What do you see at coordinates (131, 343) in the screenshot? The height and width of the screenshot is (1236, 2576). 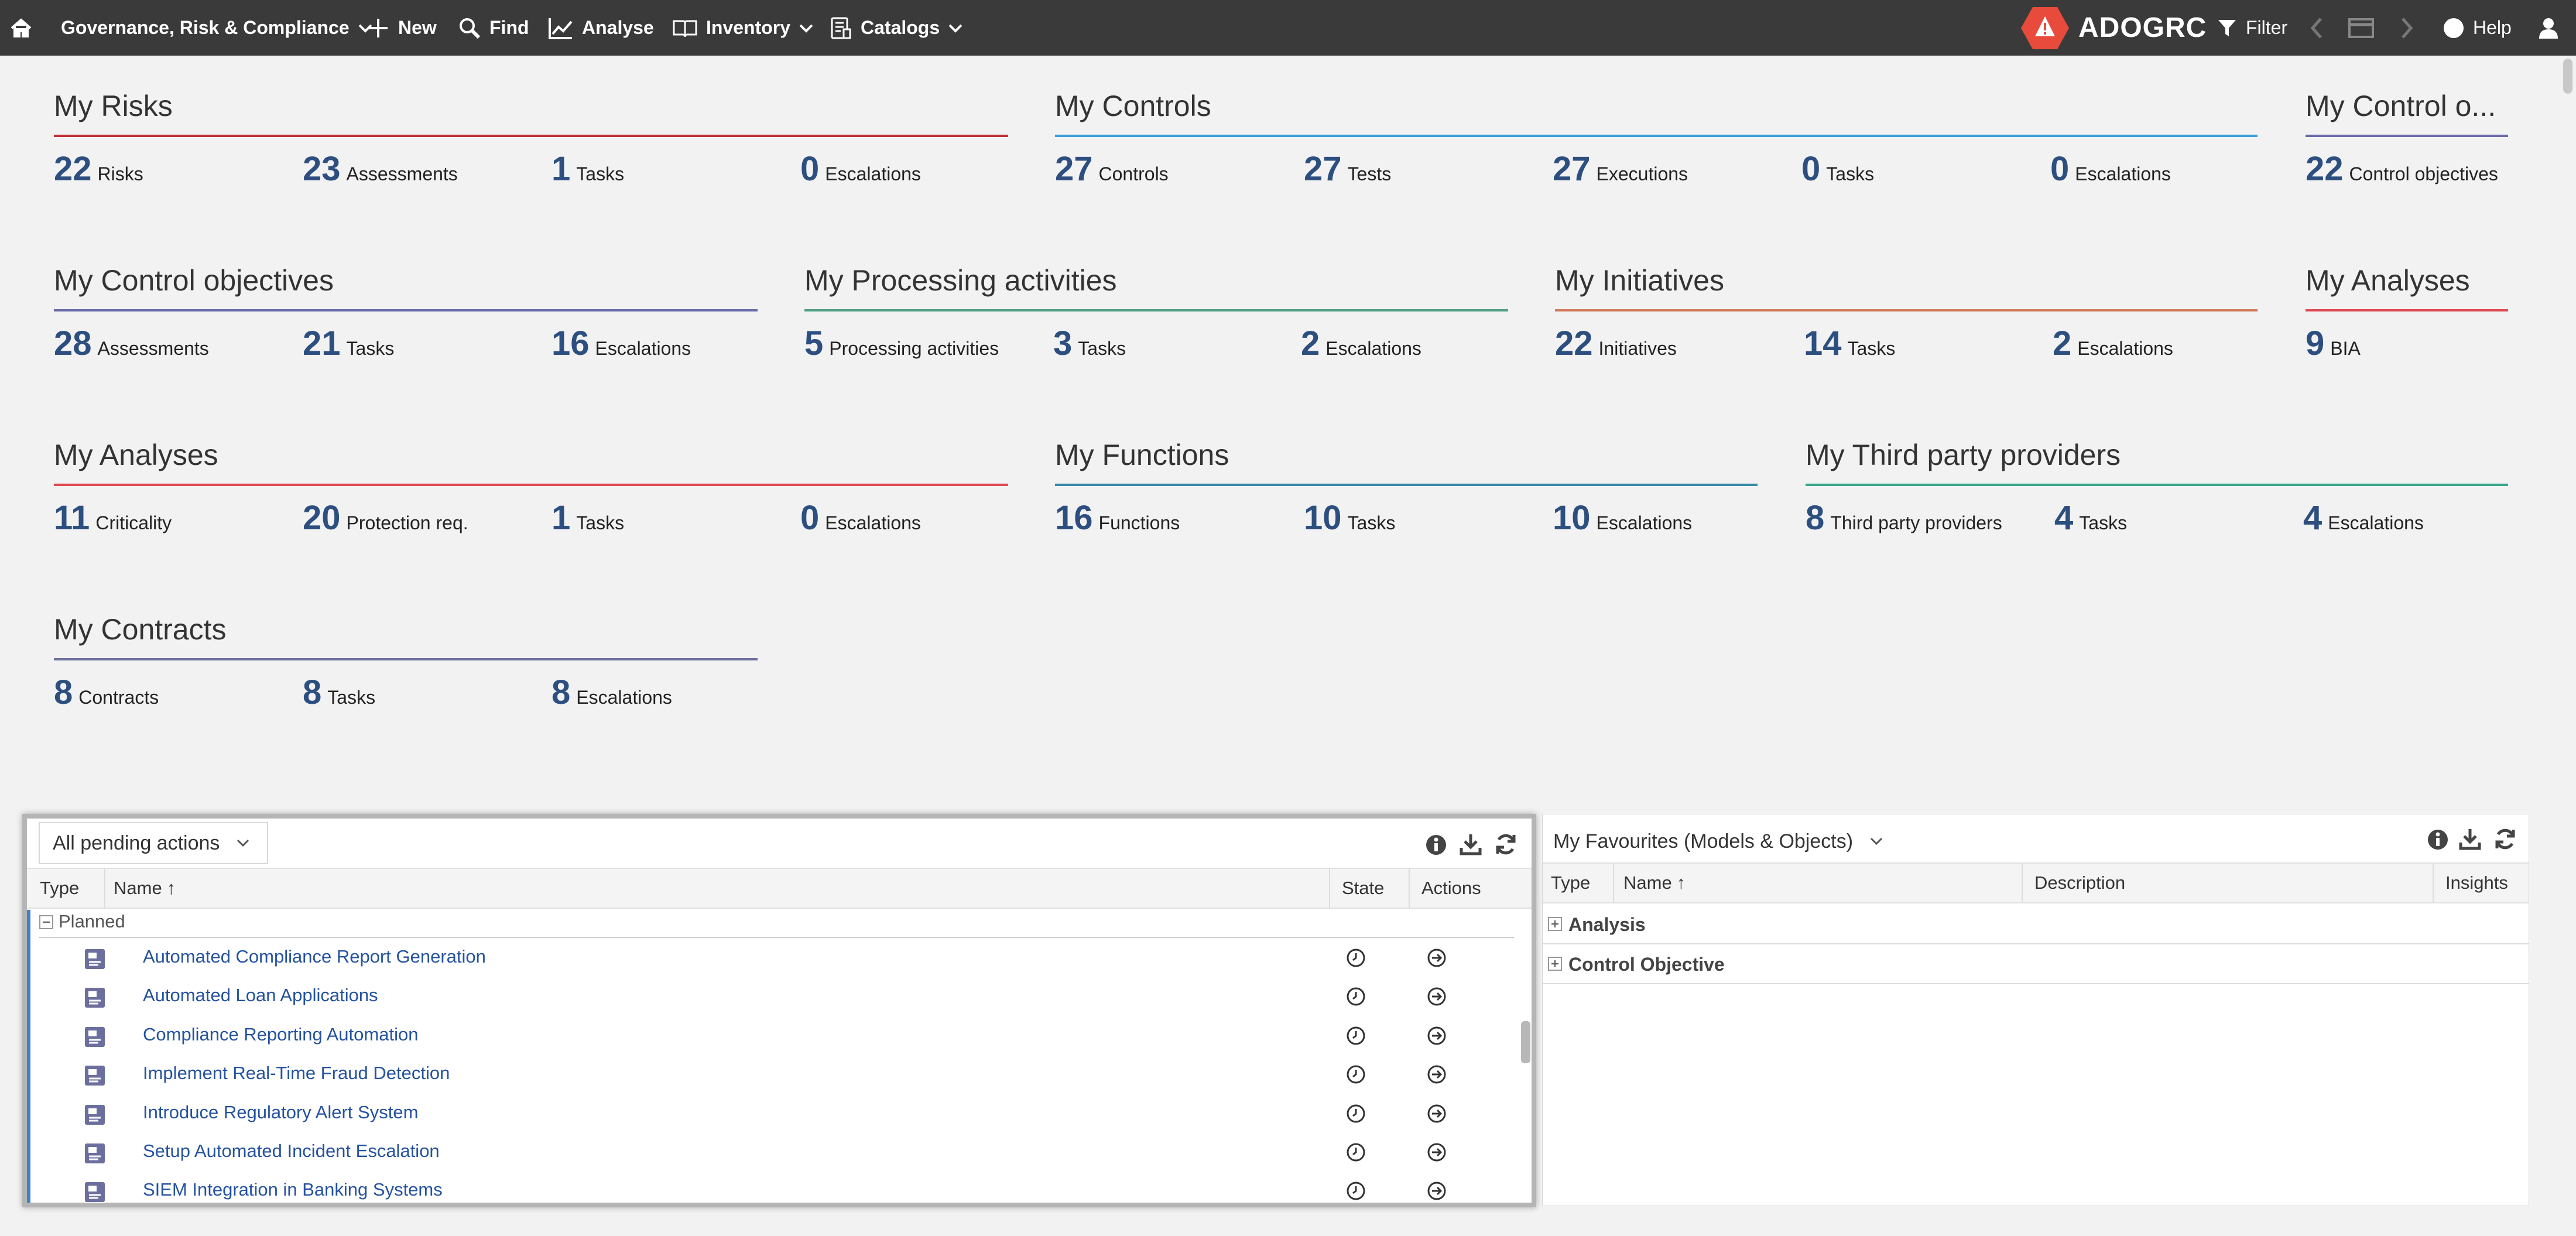 I see `metric-assessments: 28 Assessments` at bounding box center [131, 343].